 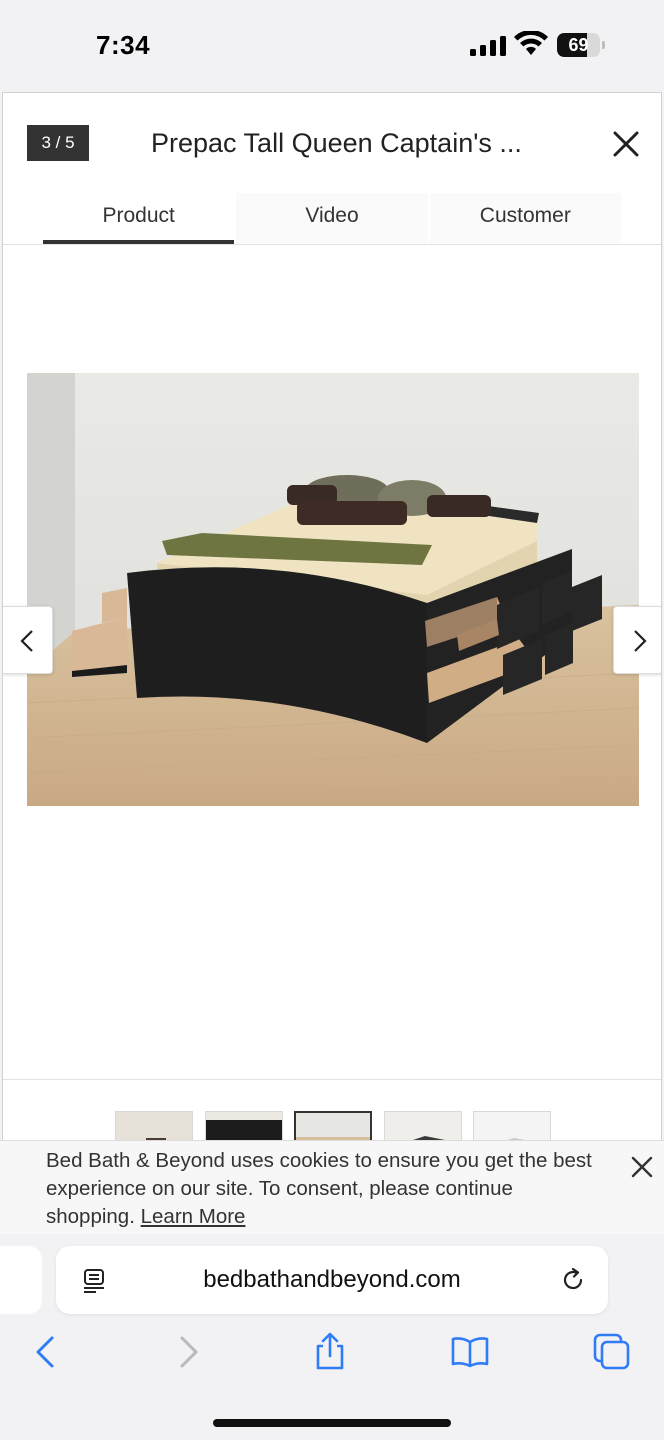 I want to click on tabs-icon, so click(x=612, y=1352).